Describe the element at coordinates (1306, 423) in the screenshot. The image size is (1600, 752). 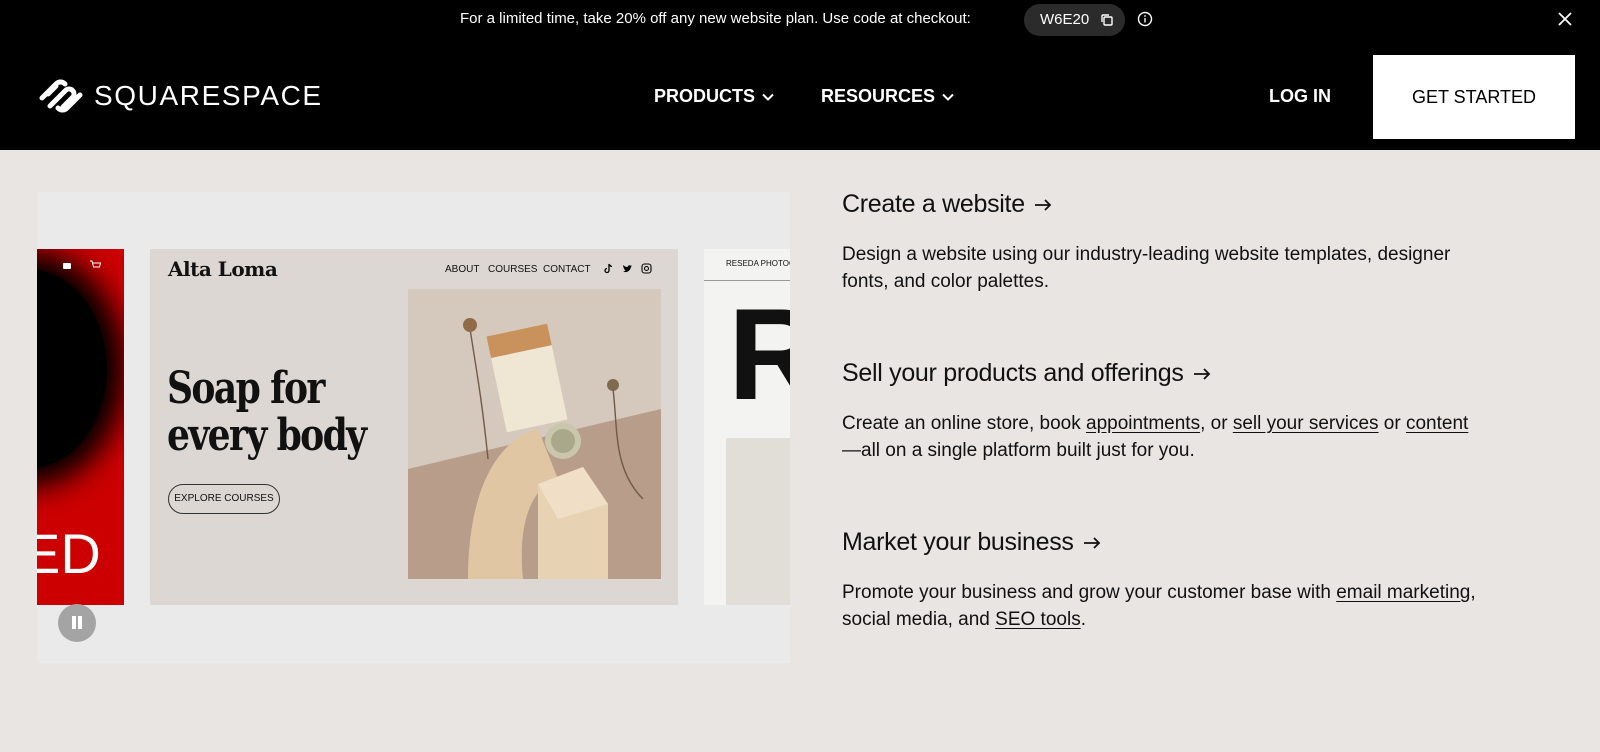
I see `sell-services-link: sell your services` at that location.